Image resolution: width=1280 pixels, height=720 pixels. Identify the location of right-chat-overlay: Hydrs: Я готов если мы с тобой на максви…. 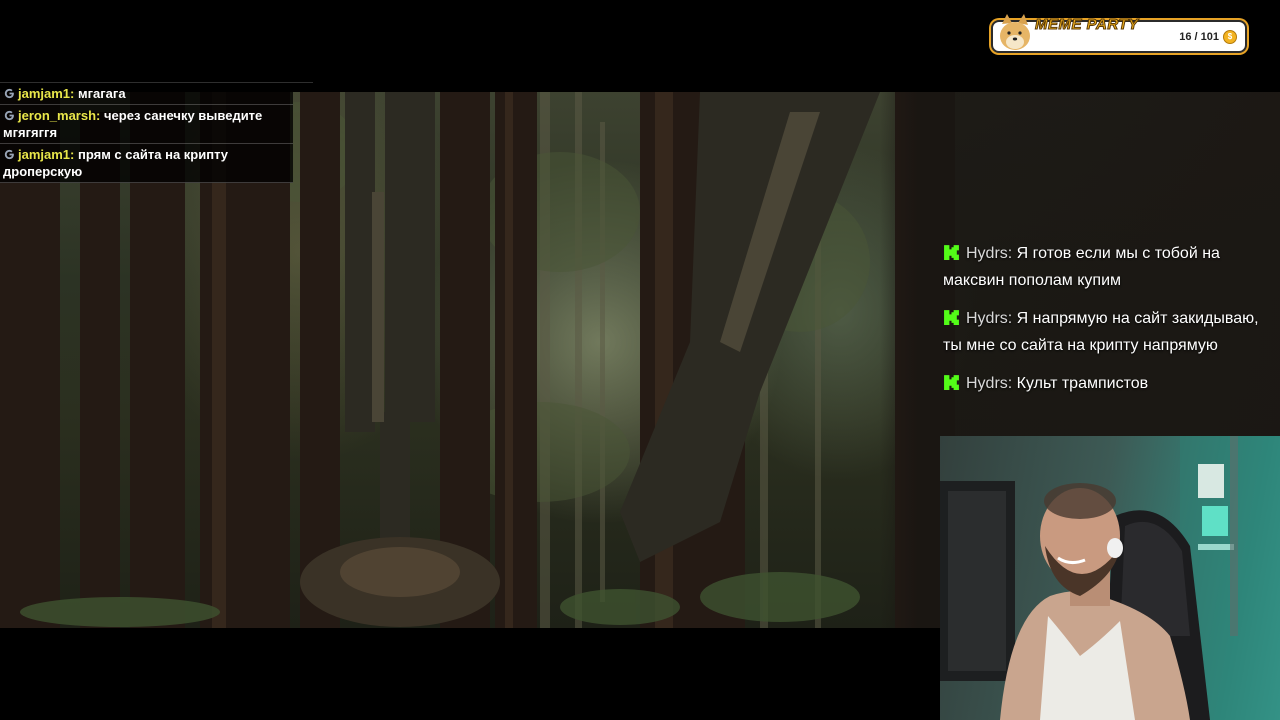
(1108, 325).